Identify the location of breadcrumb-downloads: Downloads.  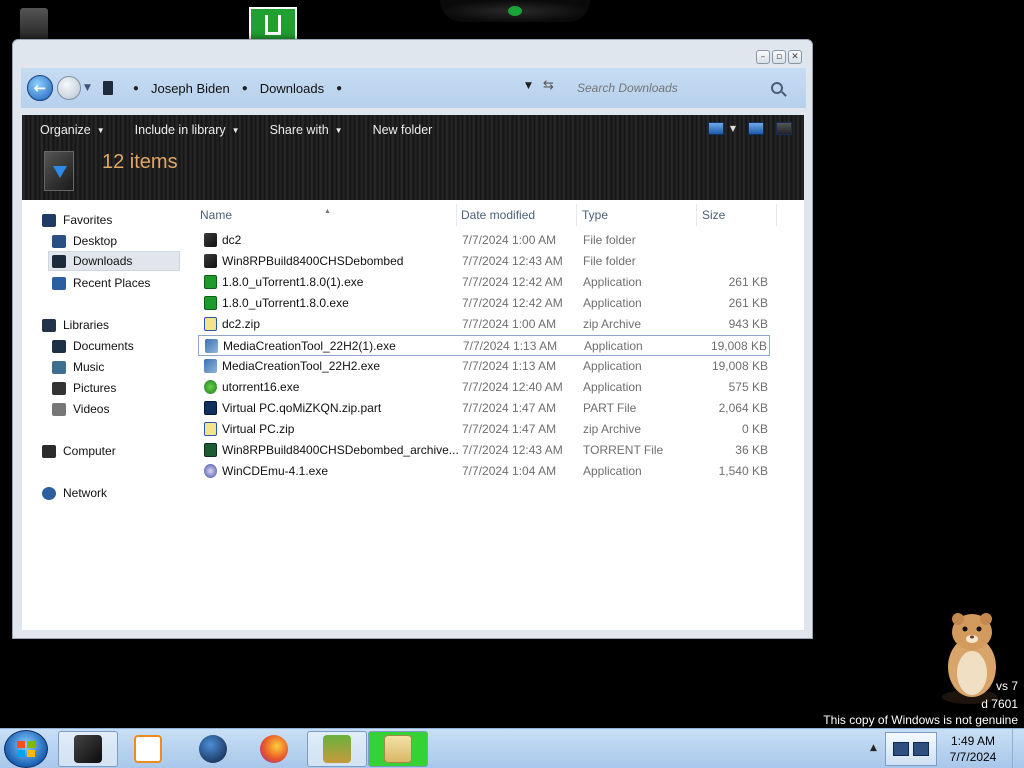
(292, 88).